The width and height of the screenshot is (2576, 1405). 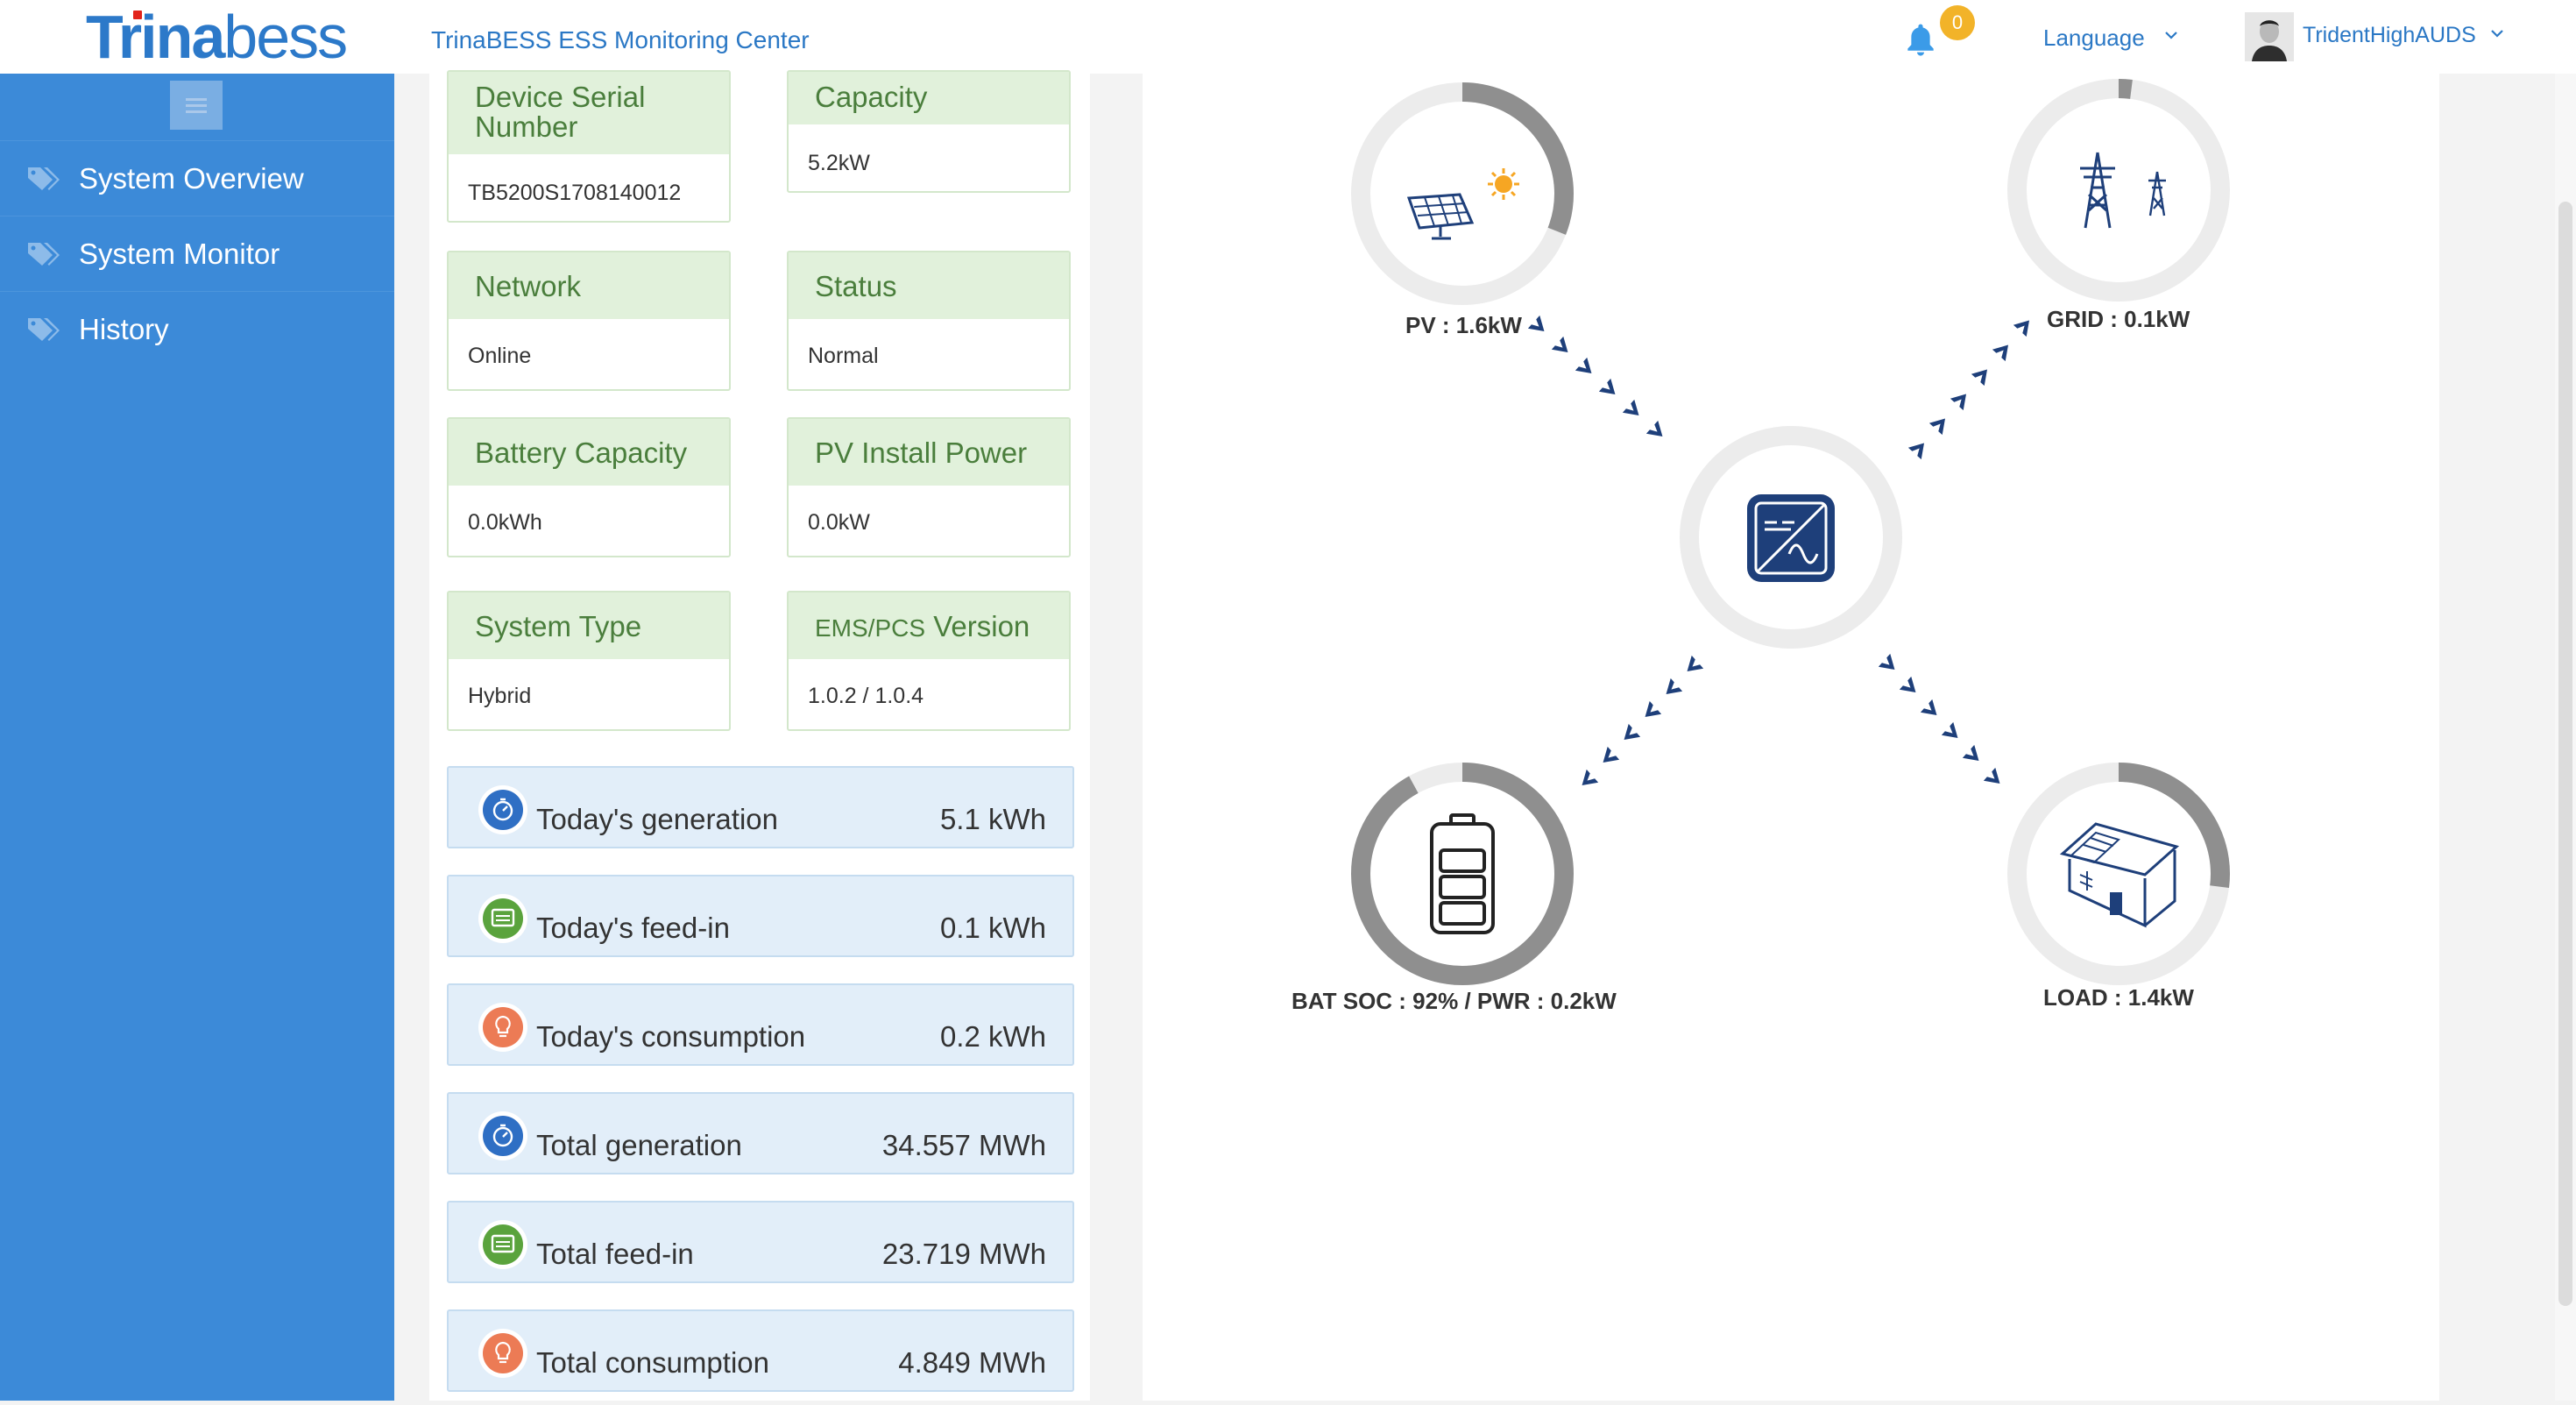 I want to click on sidebar-item-system-overview: System Overview, so click(x=197, y=177).